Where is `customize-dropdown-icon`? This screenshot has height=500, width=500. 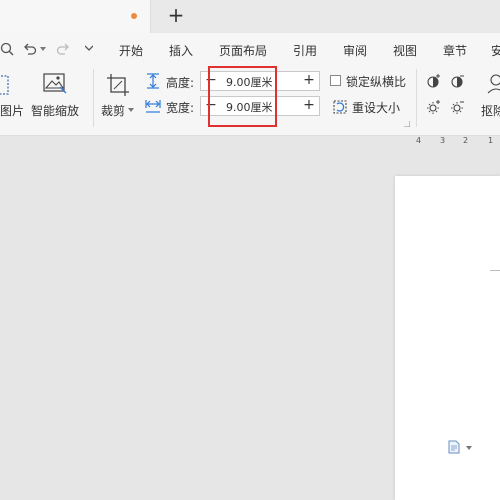
customize-dropdown-icon is located at coordinates (89, 48).